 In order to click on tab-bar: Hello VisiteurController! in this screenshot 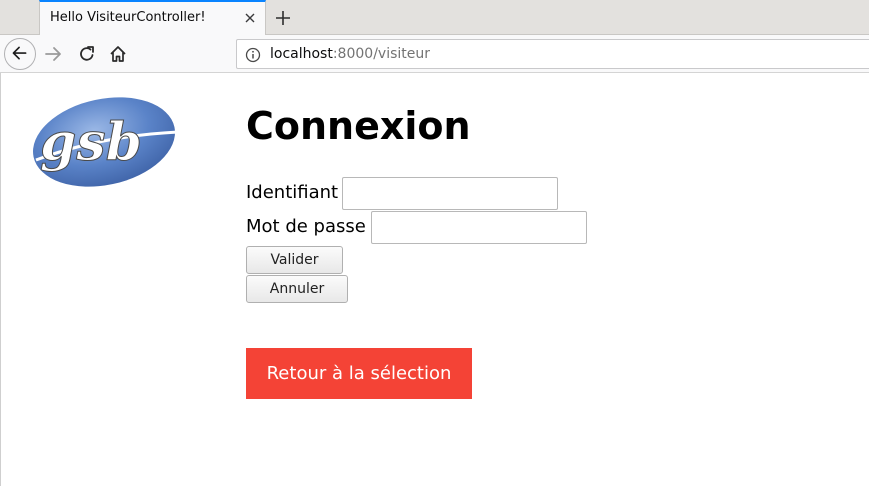, I will do `click(434, 18)`.